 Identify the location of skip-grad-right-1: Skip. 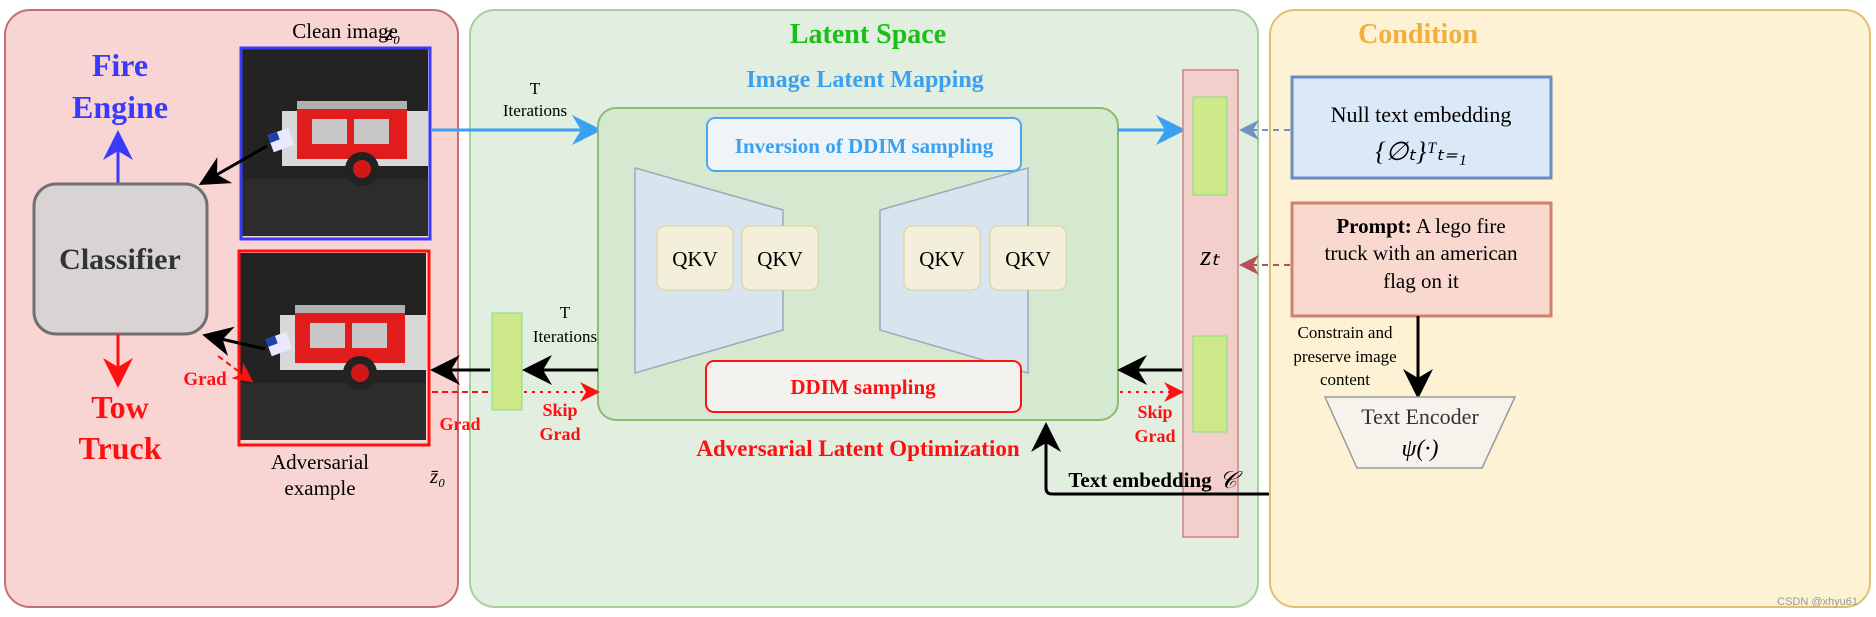
(1154, 412).